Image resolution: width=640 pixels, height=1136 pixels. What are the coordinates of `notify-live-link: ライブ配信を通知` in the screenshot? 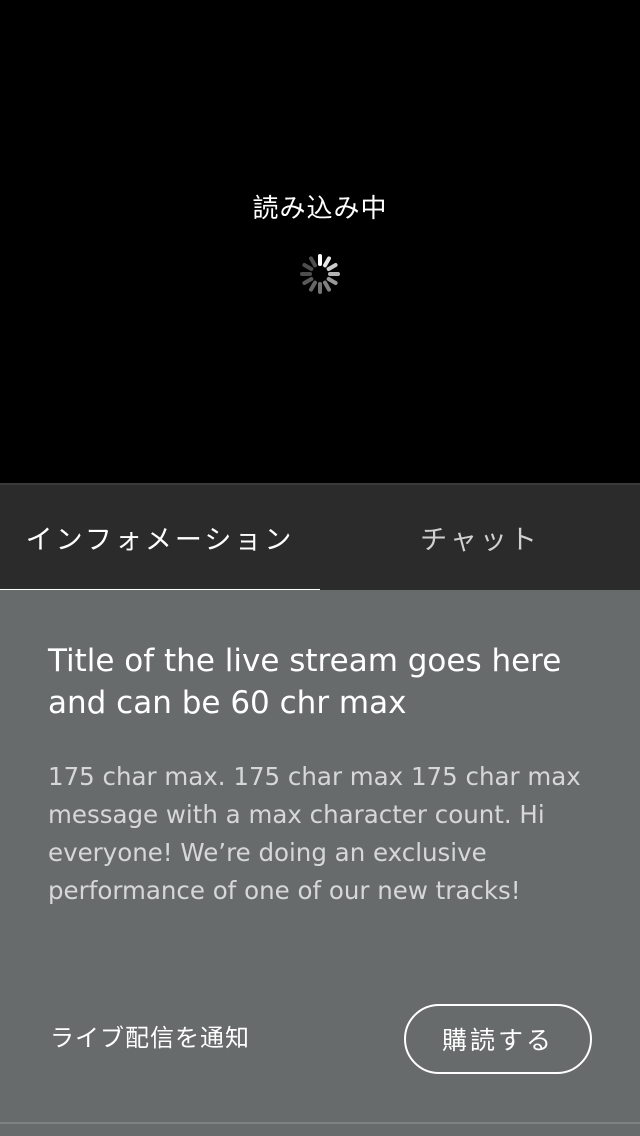 It's located at (150, 1038).